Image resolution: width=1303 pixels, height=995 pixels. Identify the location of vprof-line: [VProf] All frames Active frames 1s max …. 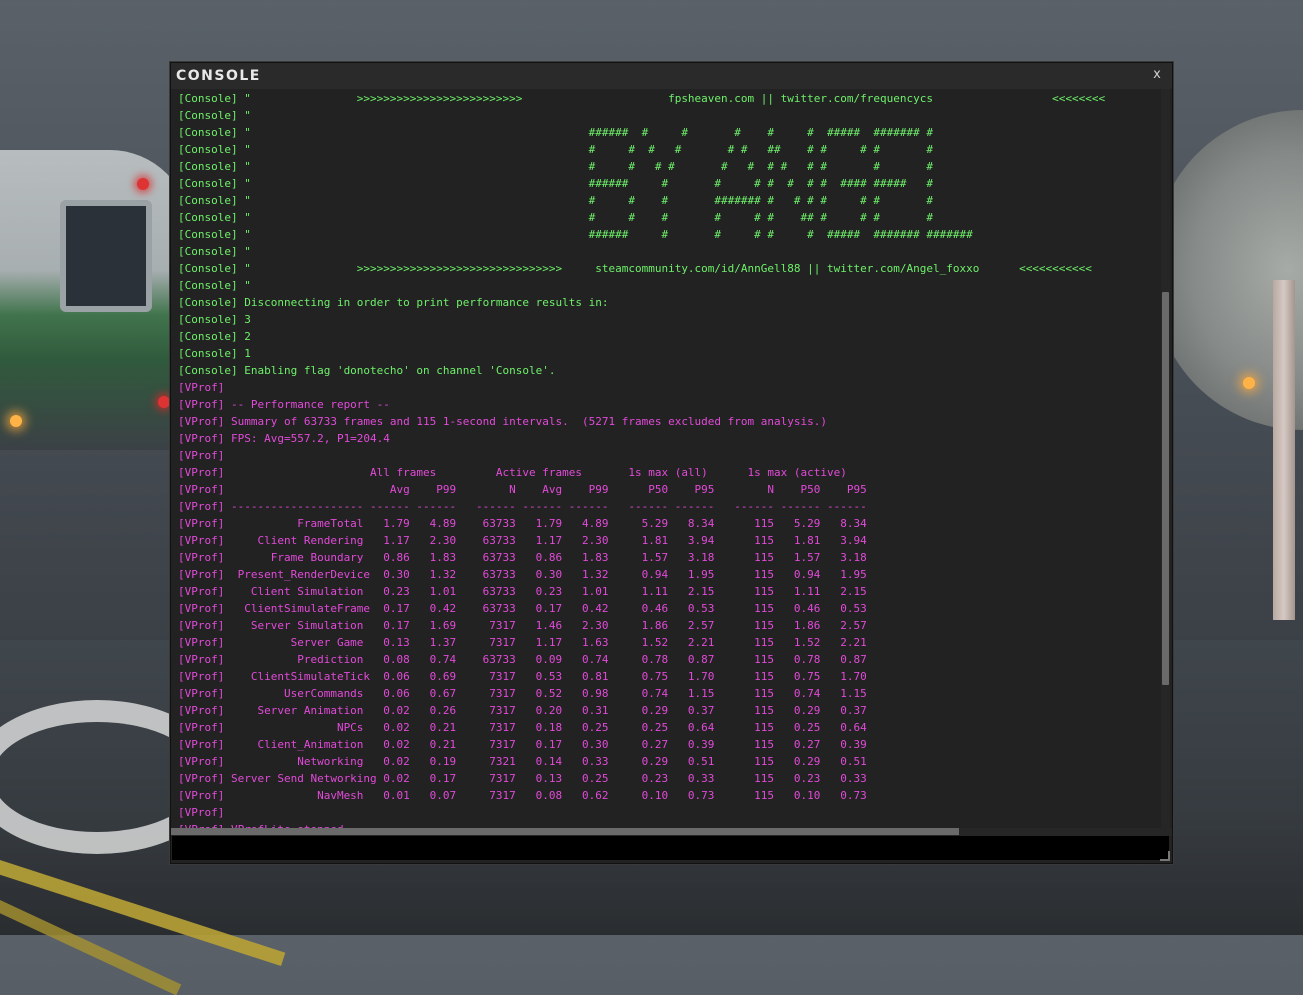
(512, 472).